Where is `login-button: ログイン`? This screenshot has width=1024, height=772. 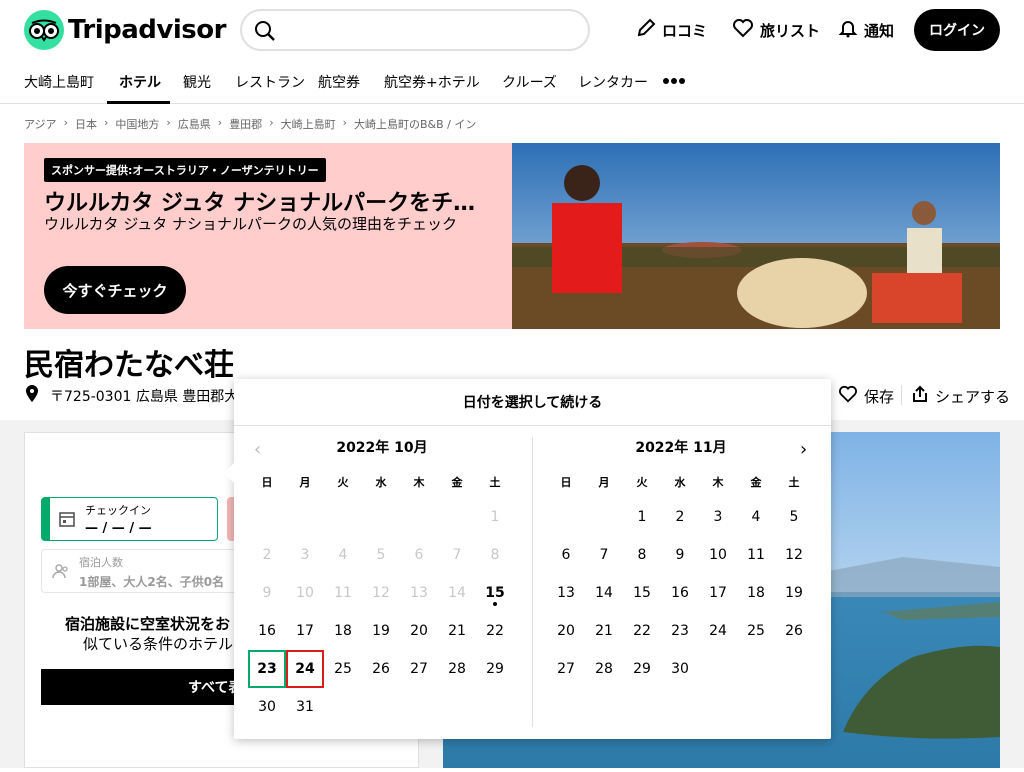 login-button: ログイン is located at coordinates (957, 30).